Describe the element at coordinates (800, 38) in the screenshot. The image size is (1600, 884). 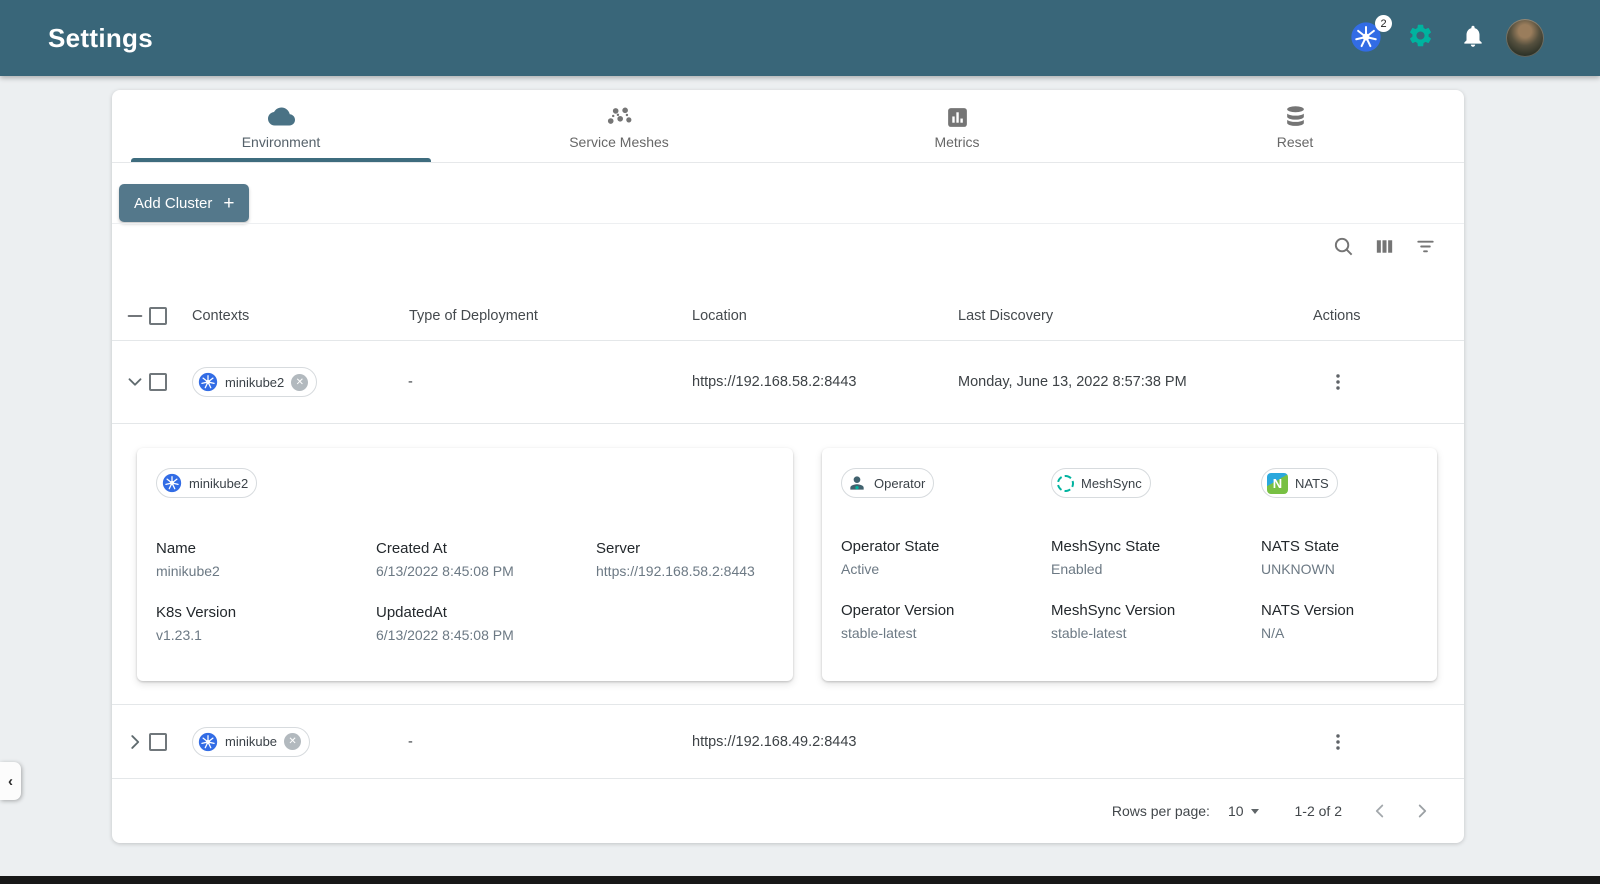
I see `app-bar: Settings 2` at that location.